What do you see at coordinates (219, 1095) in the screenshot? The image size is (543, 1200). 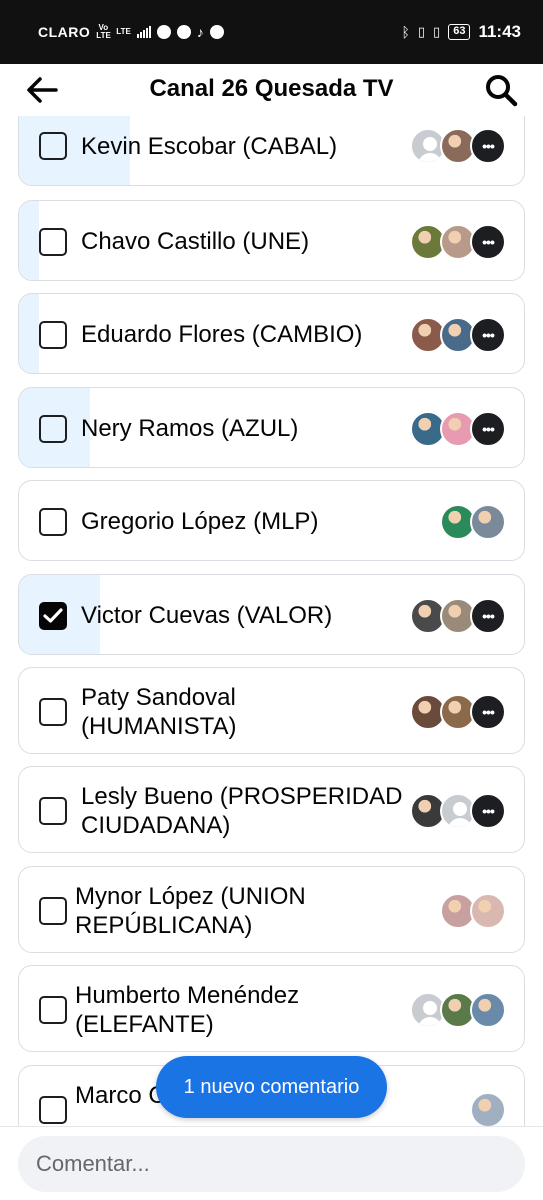 I see `poll-option-label: Marco CTA)` at bounding box center [219, 1095].